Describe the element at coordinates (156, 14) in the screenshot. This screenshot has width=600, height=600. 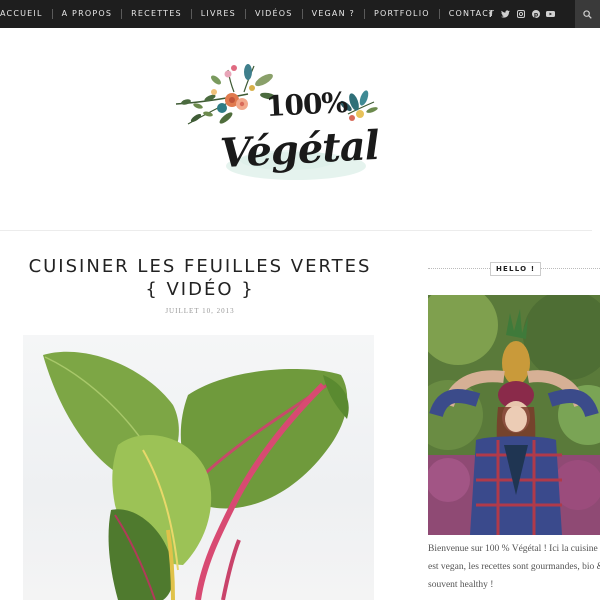
I see `nav-item-recettes: RECETTES` at that location.